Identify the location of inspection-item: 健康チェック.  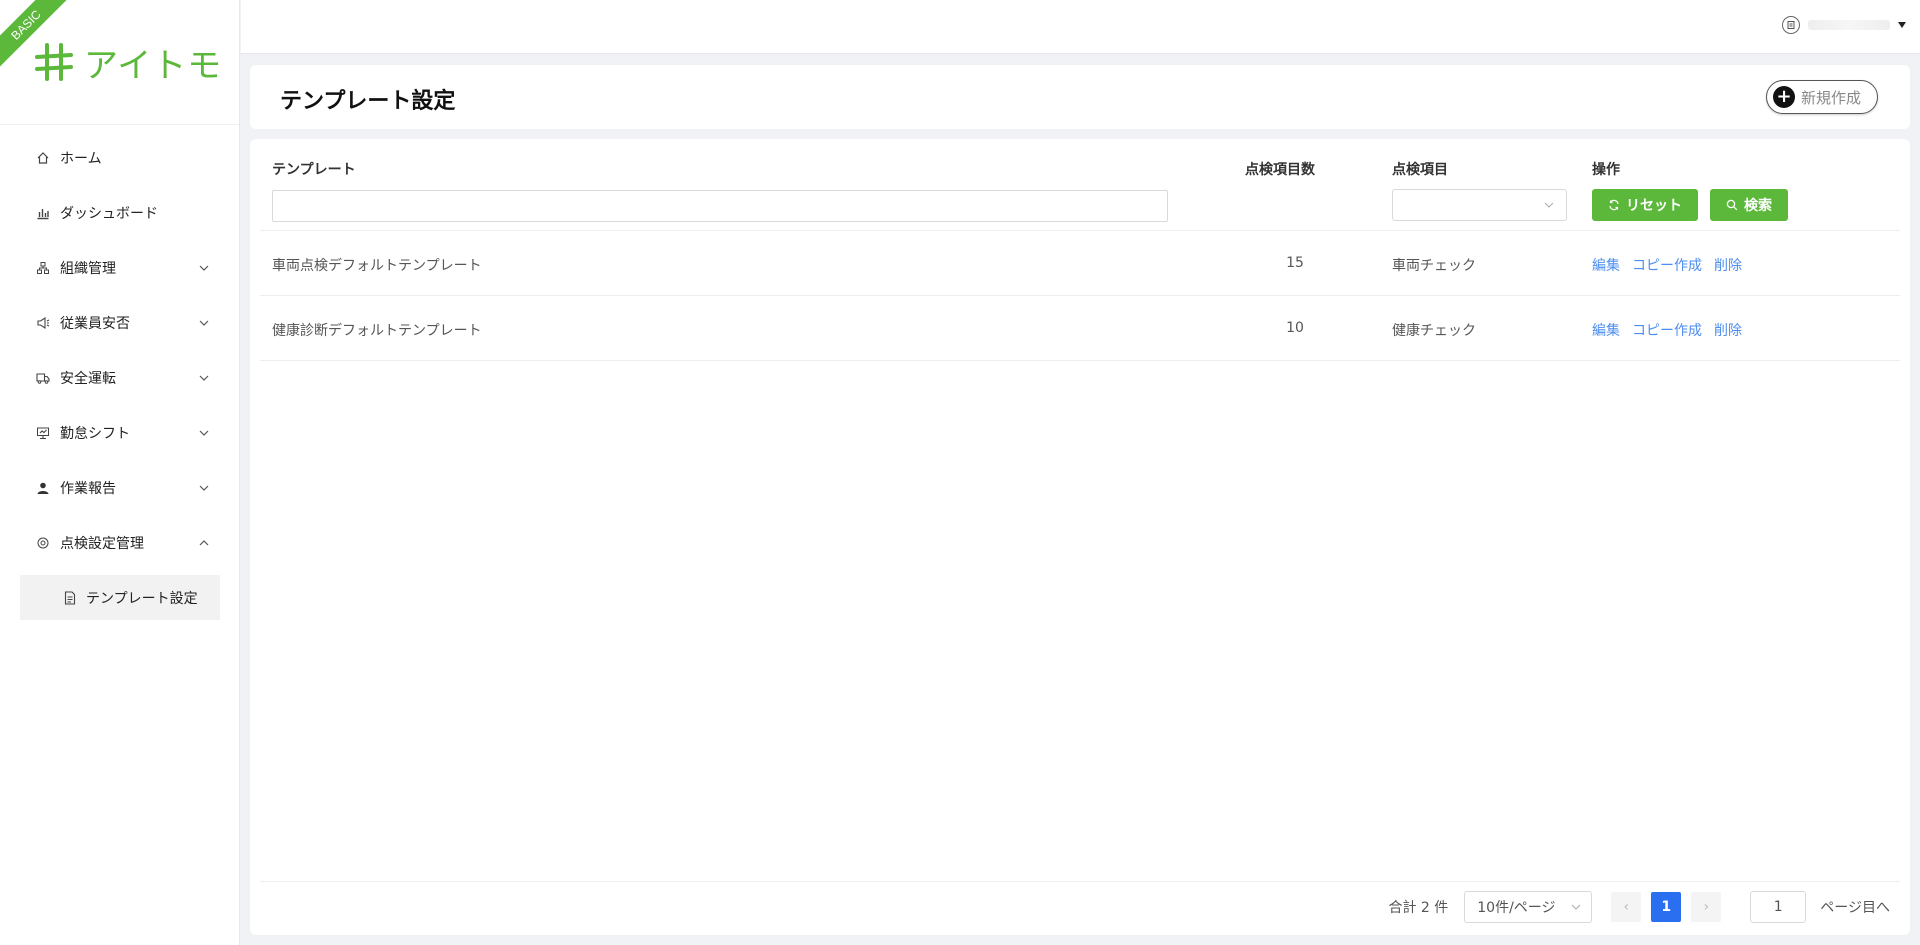
(1434, 331).